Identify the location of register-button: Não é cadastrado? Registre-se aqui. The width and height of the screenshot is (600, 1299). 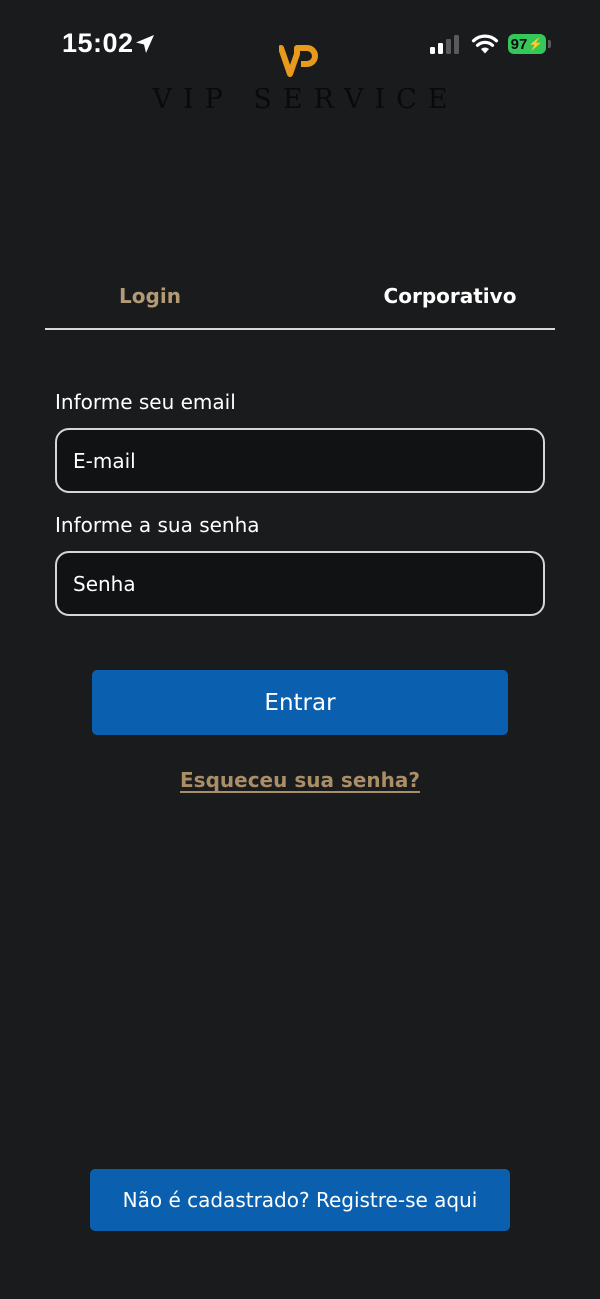
(300, 1200).